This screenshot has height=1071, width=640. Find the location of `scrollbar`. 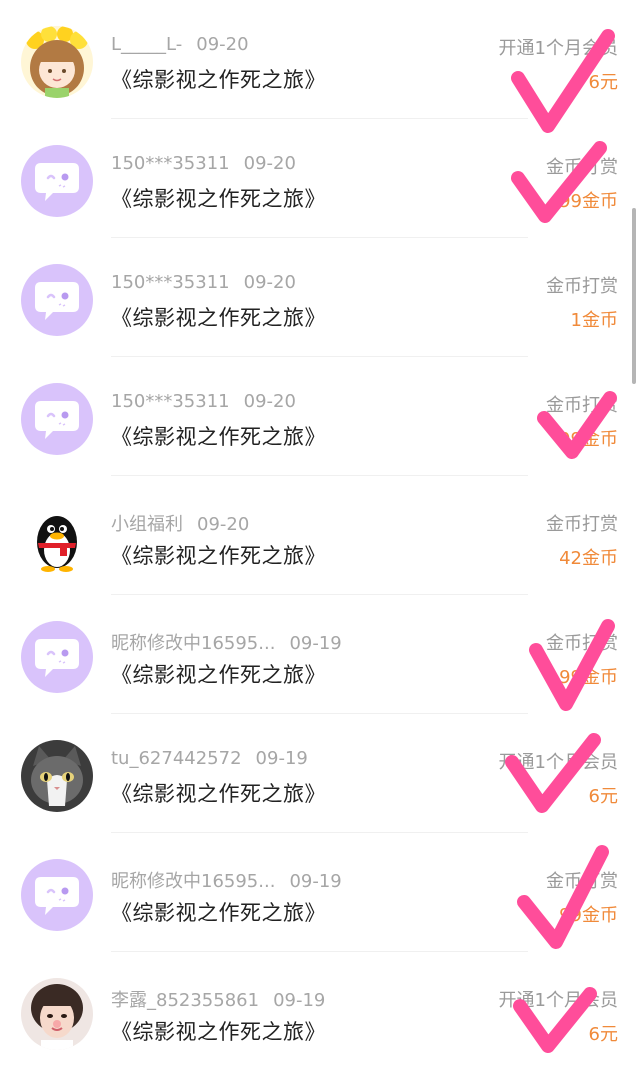

scrollbar is located at coordinates (634, 296).